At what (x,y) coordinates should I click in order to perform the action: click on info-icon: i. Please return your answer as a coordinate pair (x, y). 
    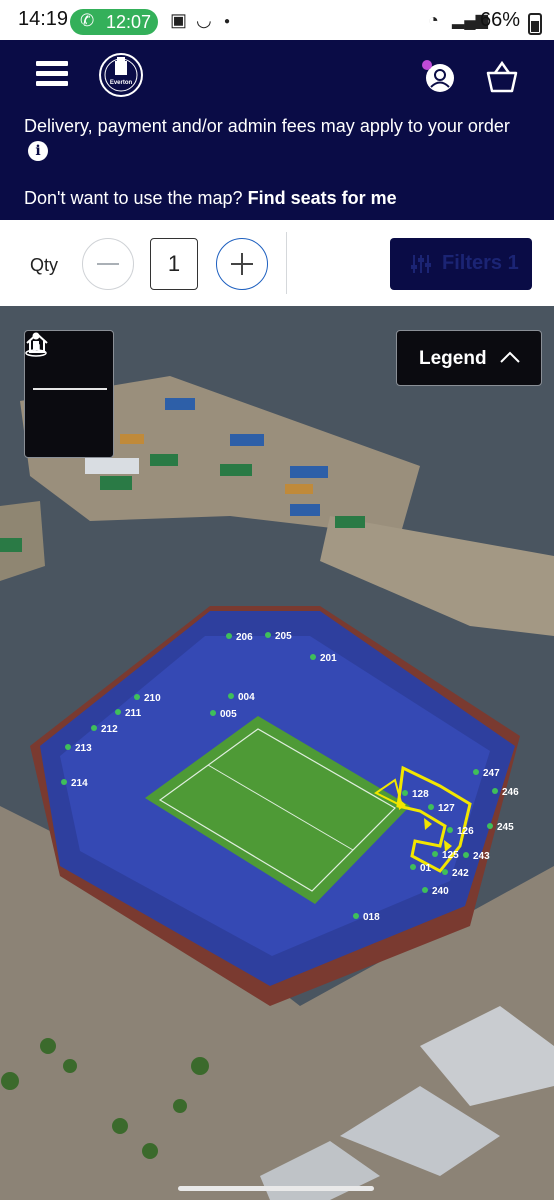
    Looking at the image, I should click on (38, 151).